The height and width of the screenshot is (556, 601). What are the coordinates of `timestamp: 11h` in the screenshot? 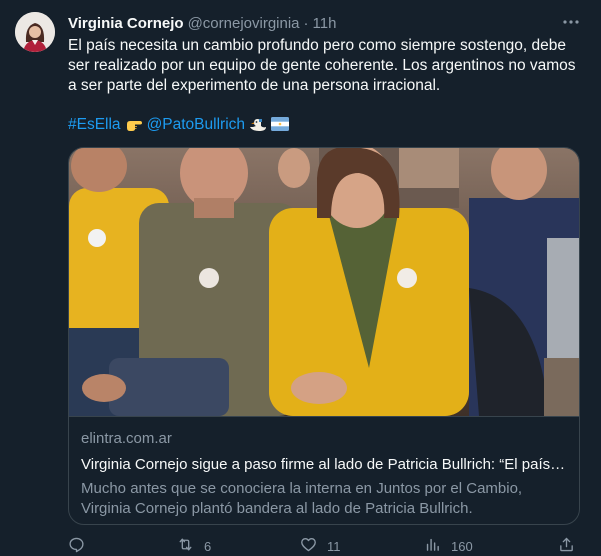 It's located at (325, 23).